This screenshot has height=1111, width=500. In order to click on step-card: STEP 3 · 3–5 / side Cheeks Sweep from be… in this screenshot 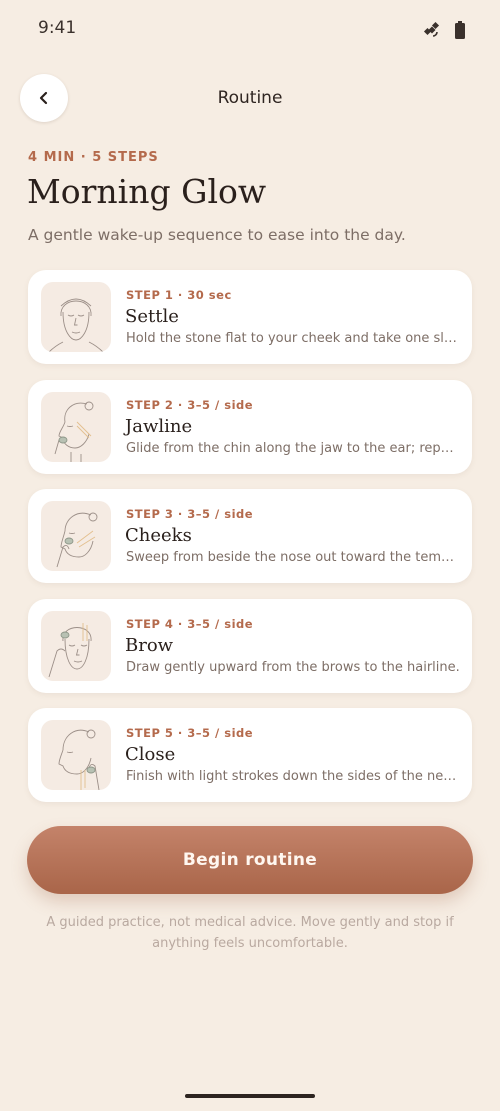, I will do `click(250, 536)`.